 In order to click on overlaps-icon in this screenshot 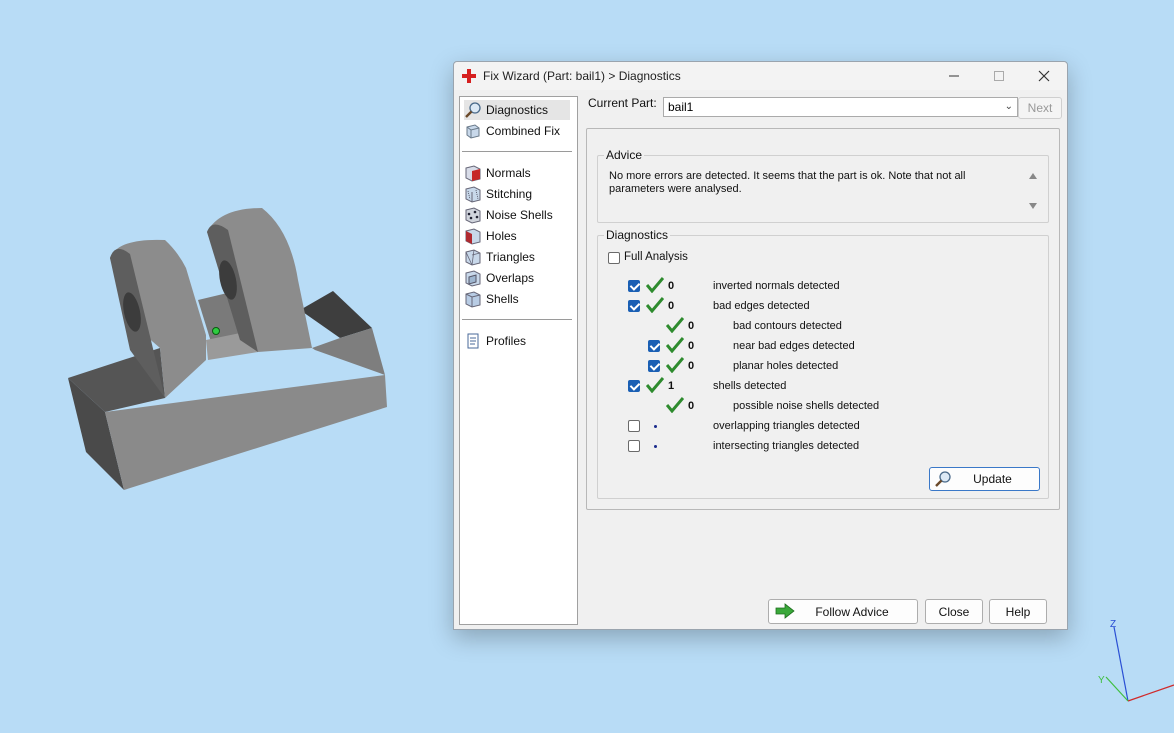, I will do `click(473, 278)`.